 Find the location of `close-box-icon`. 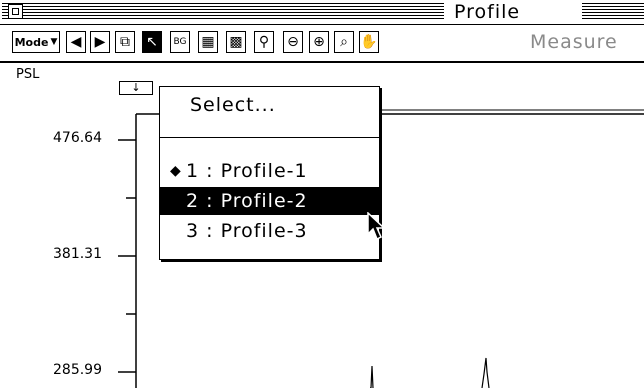

close-box-icon is located at coordinates (15, 11).